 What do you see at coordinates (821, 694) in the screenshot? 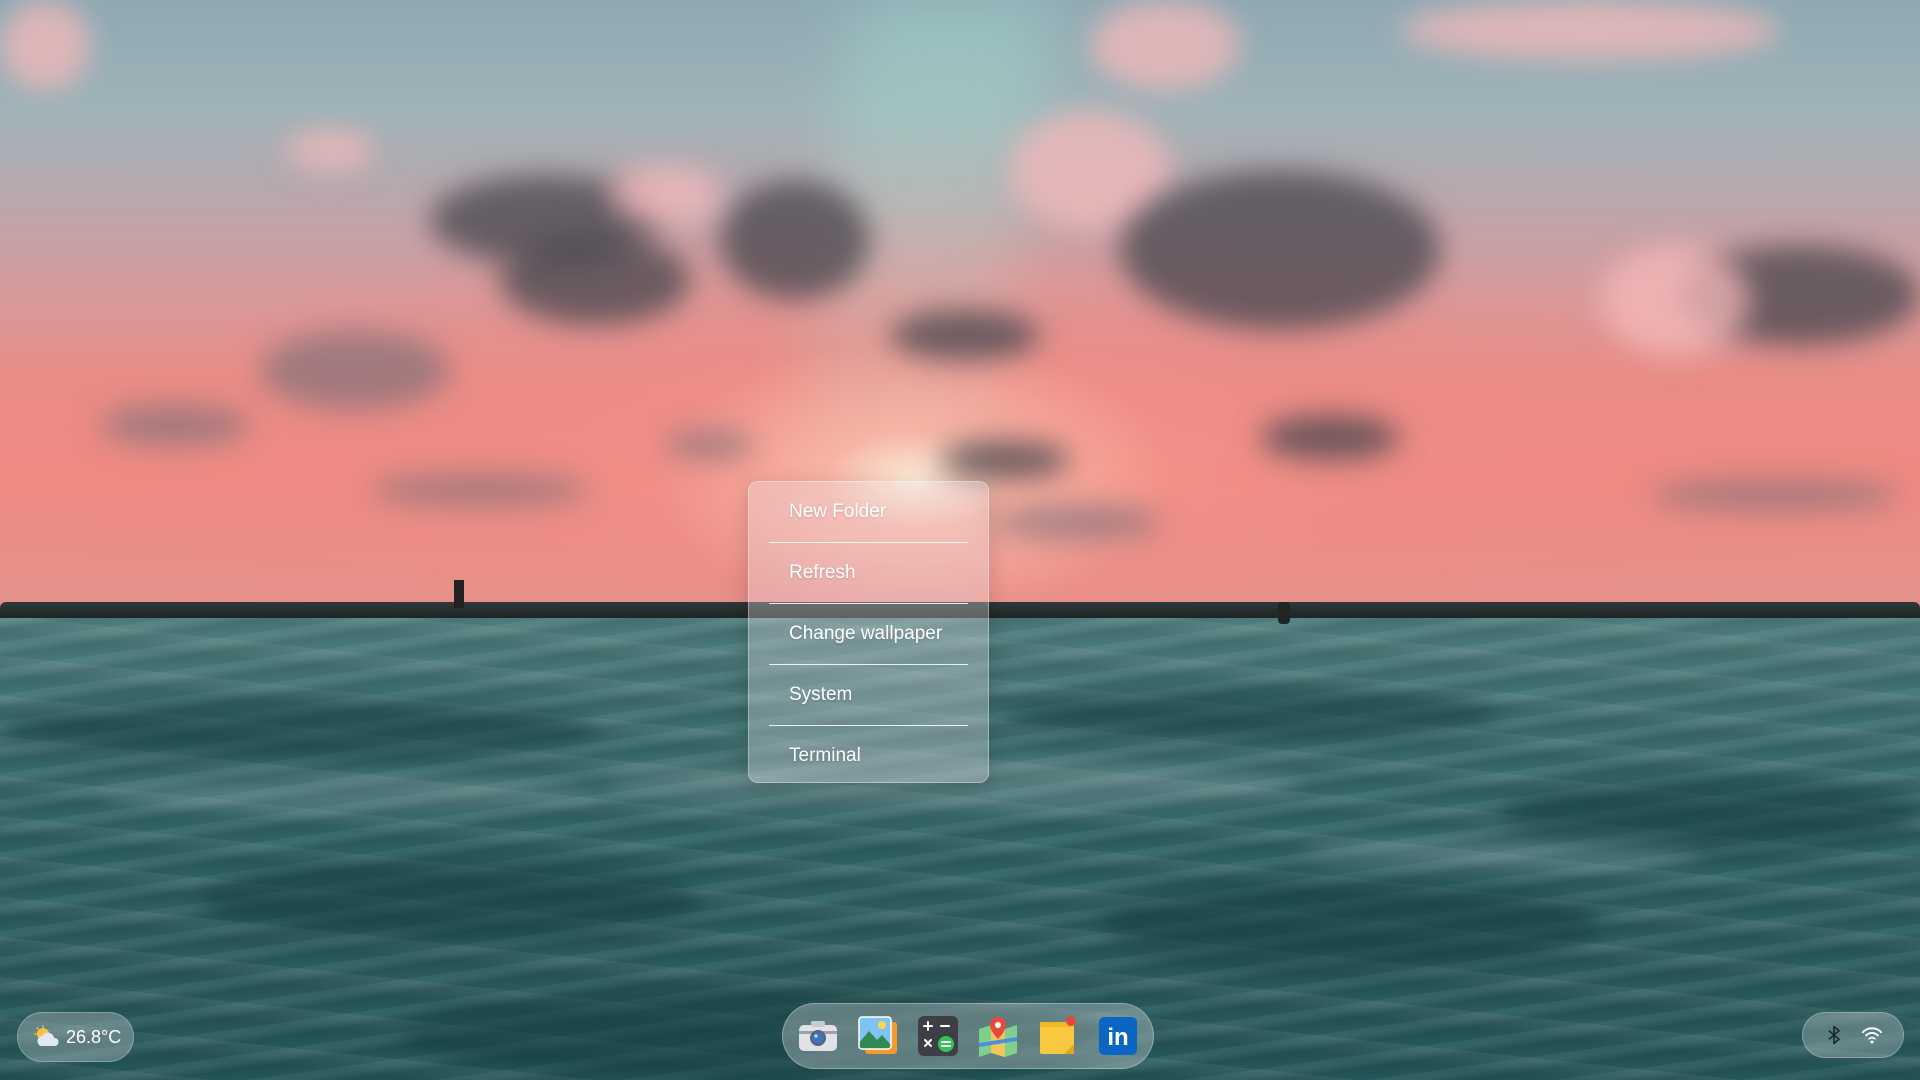
I see `menu-item-label: System` at bounding box center [821, 694].